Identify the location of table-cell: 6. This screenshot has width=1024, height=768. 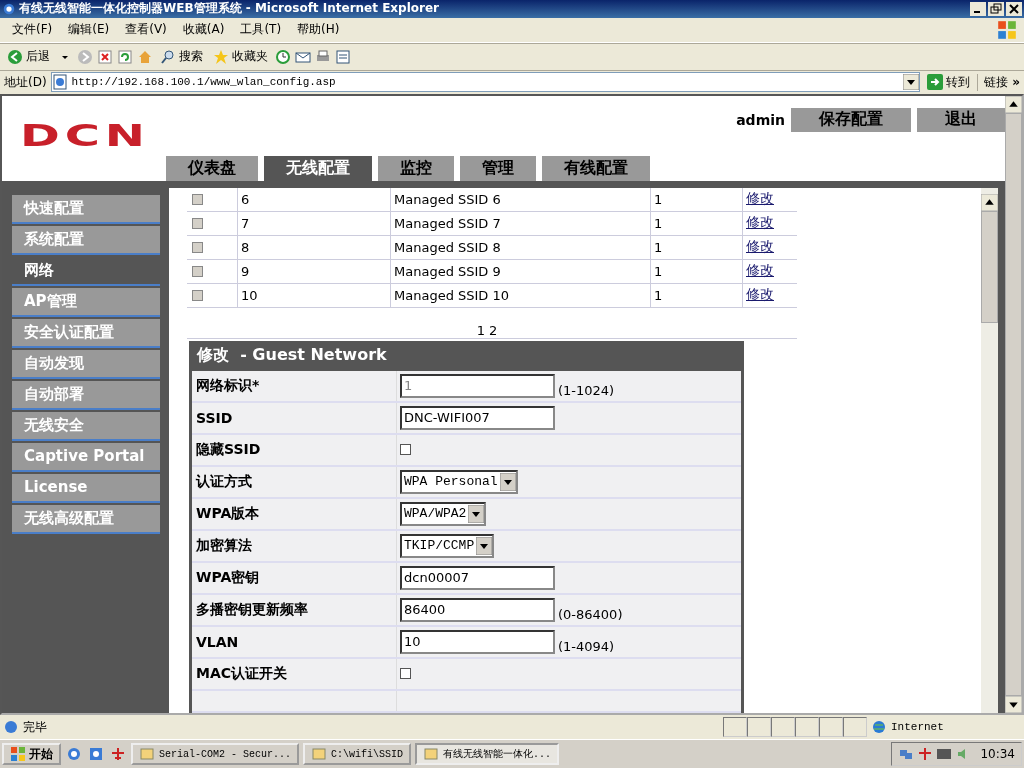
(313, 199).